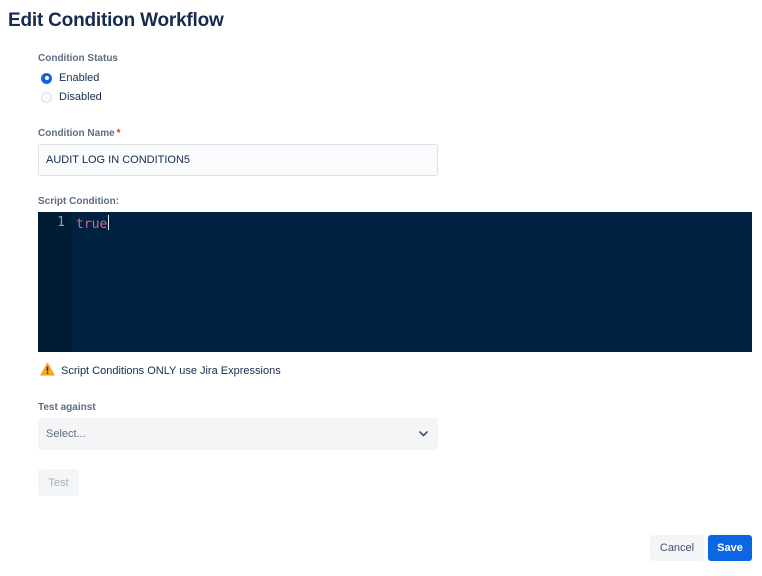 The image size is (762, 576). Describe the element at coordinates (78, 58) in the screenshot. I see `condition-status-label: Condition Status` at that location.